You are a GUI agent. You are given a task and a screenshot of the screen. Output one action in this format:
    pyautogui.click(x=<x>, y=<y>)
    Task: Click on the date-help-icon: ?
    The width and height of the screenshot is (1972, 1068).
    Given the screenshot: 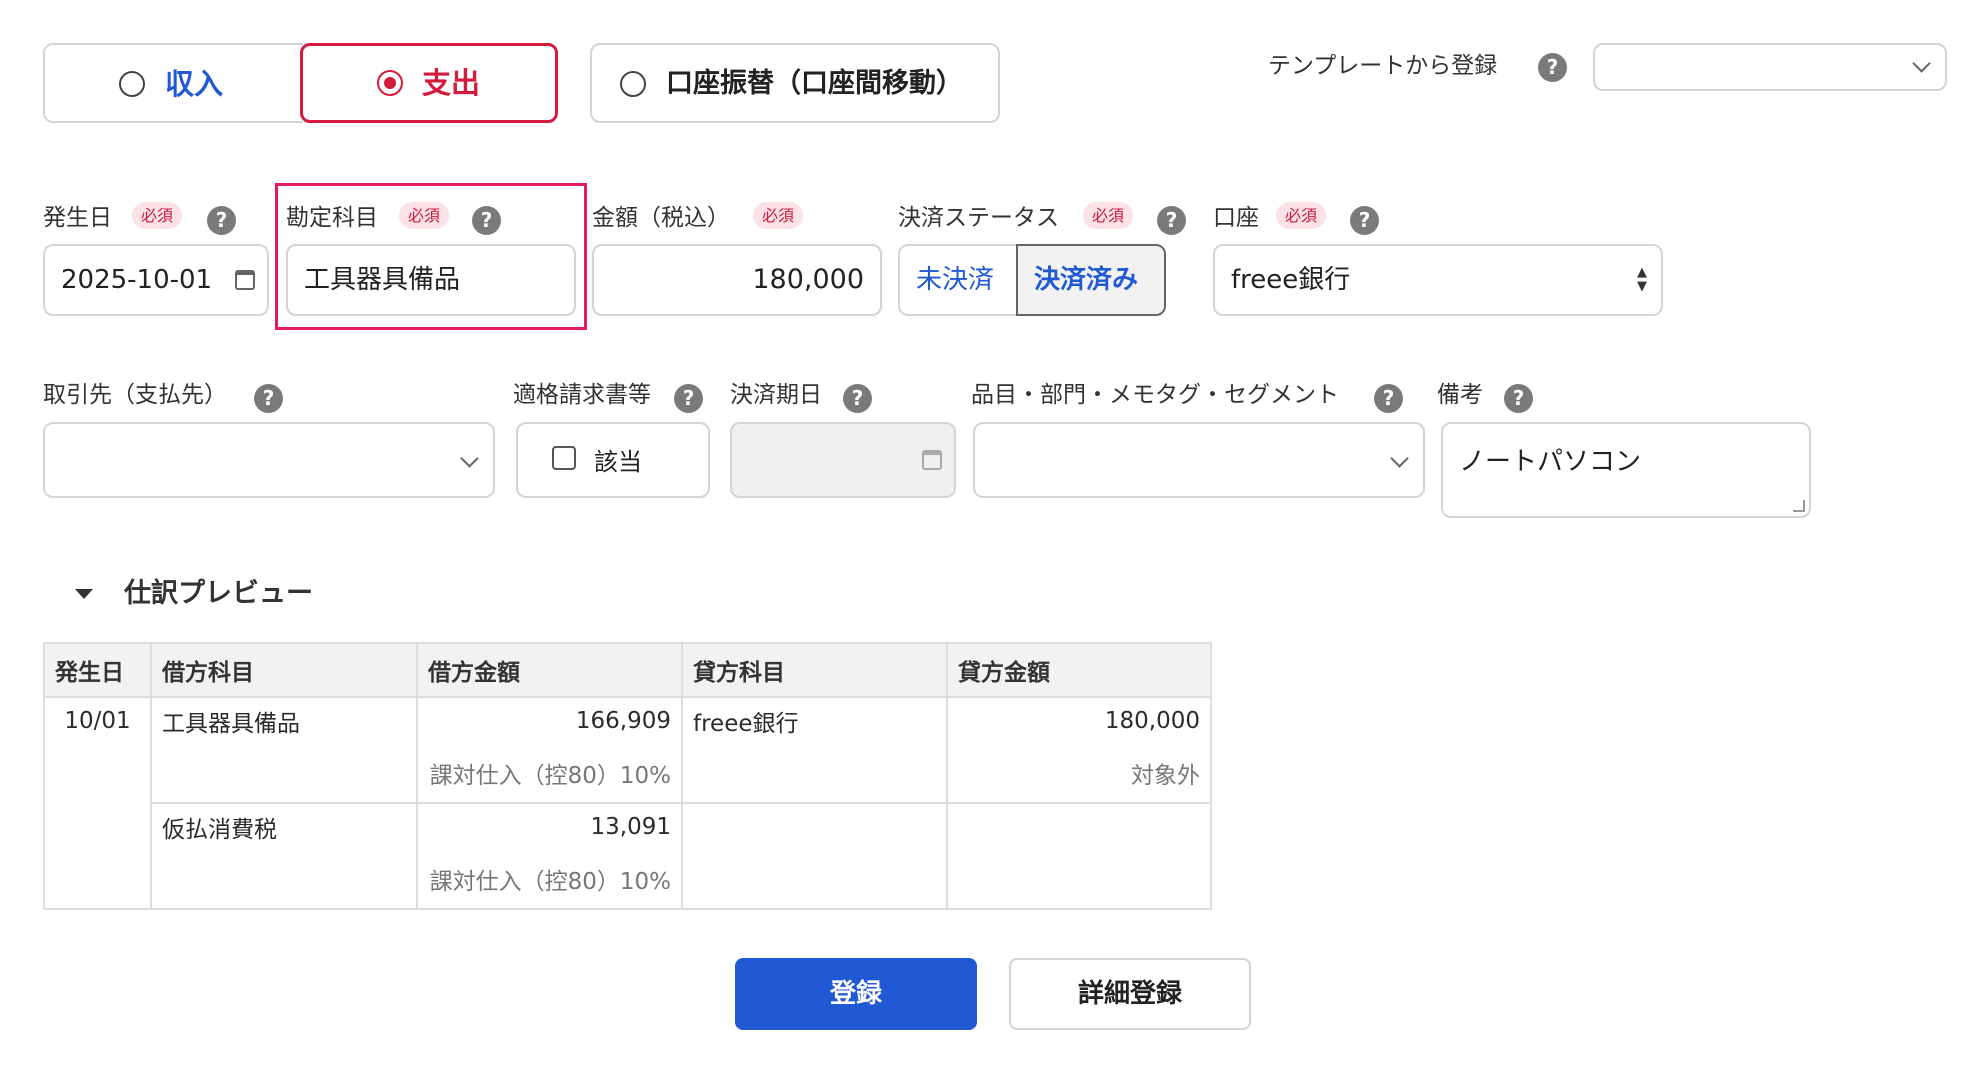 What is the action you would take?
    pyautogui.click(x=221, y=220)
    